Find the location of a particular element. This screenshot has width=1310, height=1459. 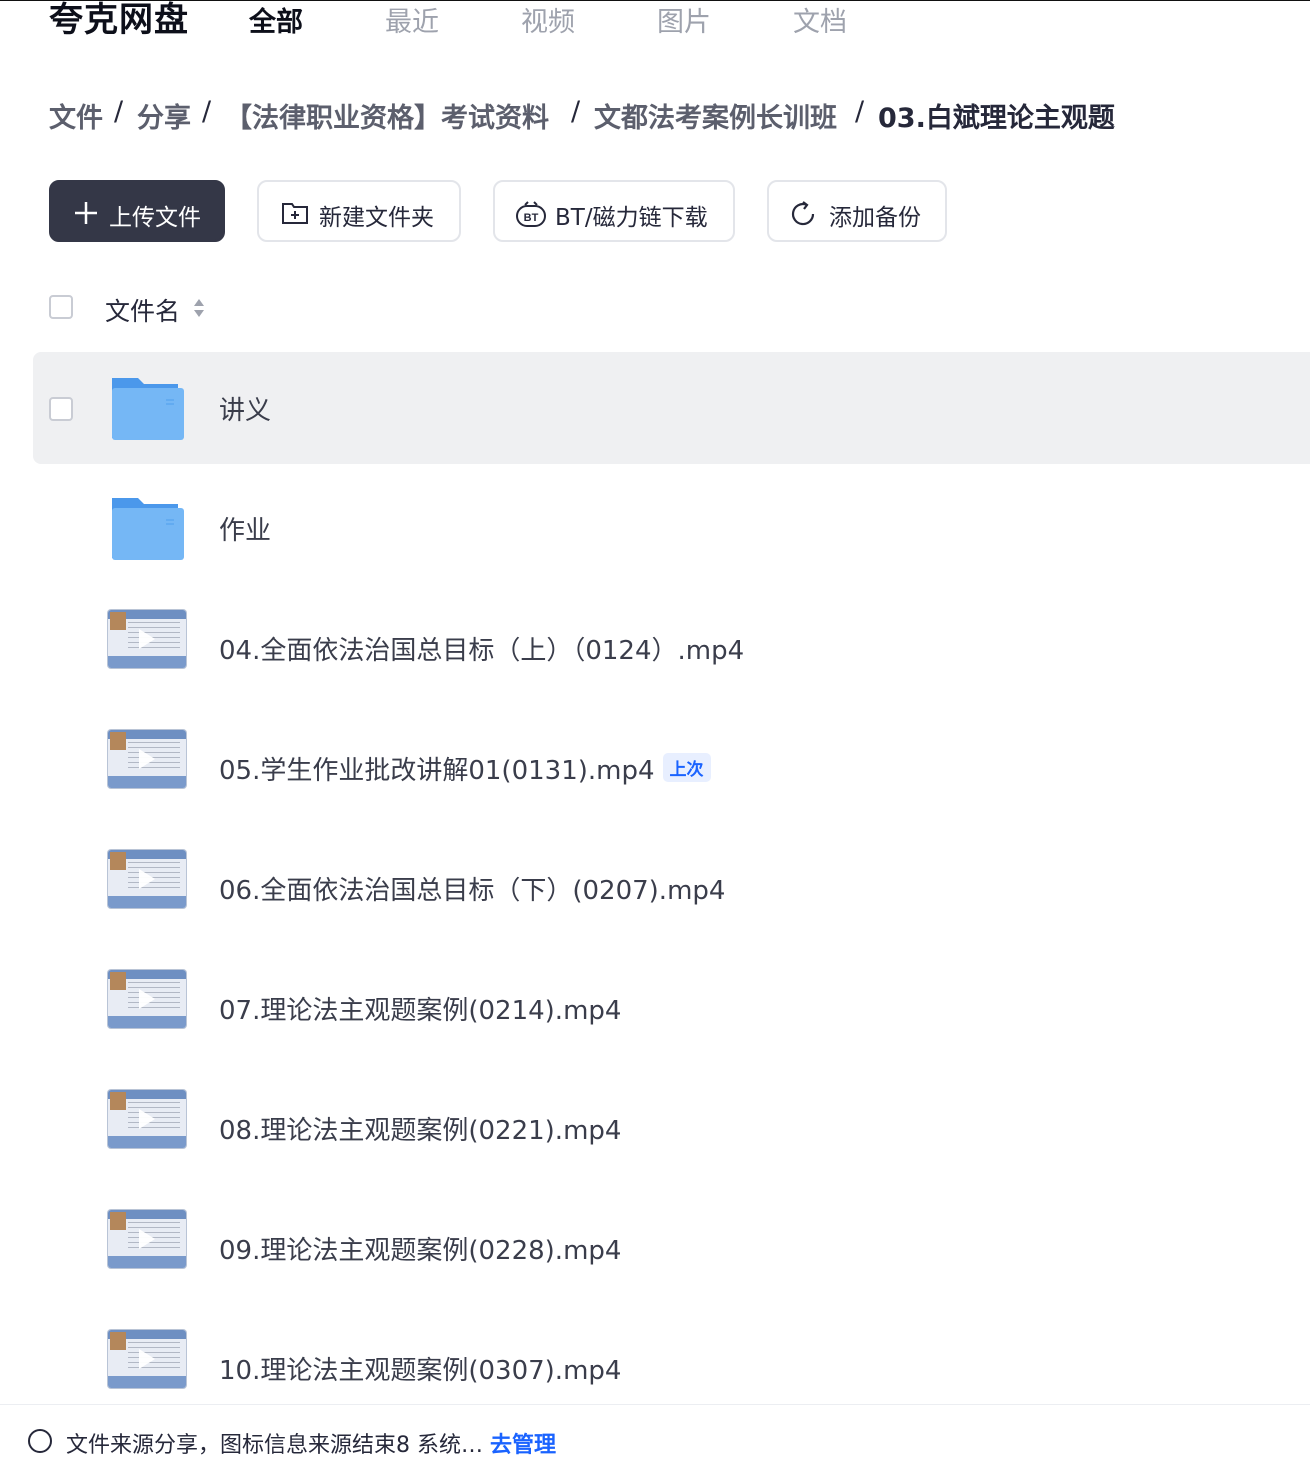

tab-recent: 最近 is located at coordinates (412, 19).